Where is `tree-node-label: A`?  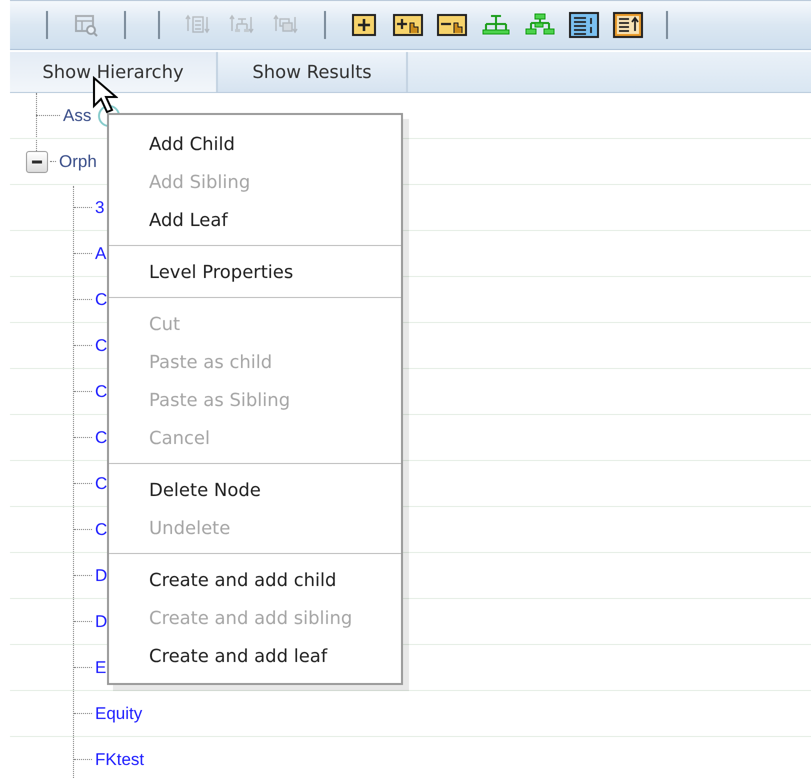 tree-node-label: A is located at coordinates (100, 254).